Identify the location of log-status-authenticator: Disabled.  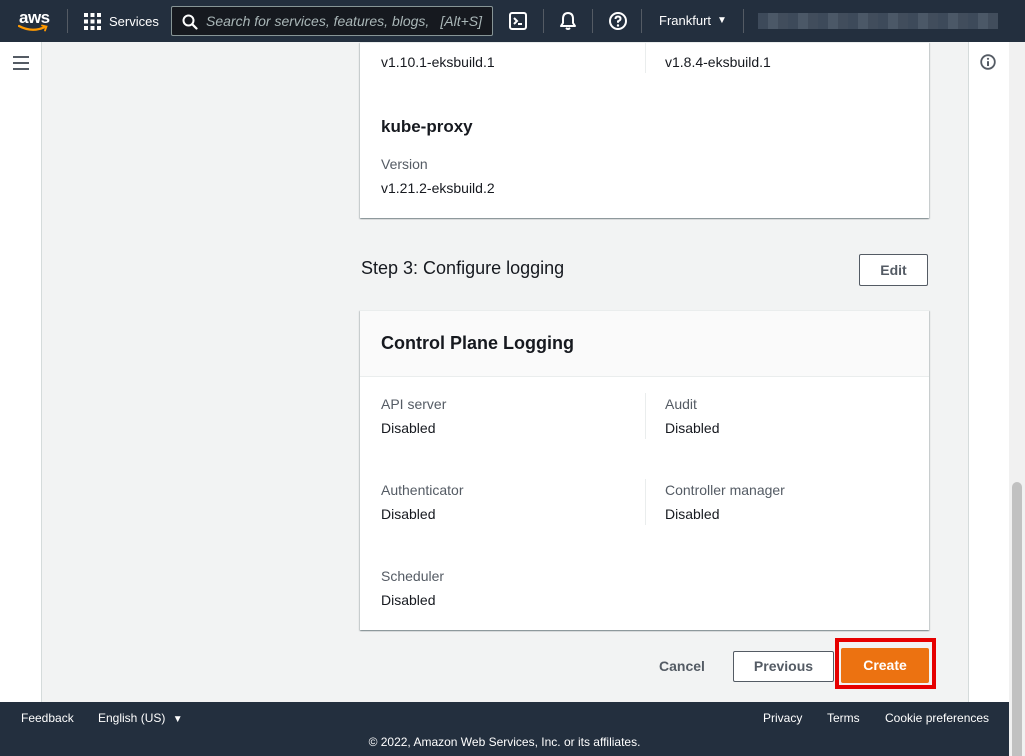
(408, 514).